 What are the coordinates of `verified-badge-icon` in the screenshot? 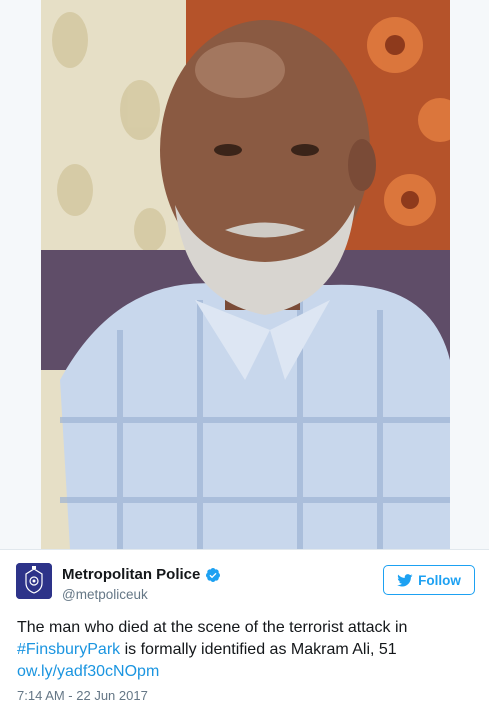 It's located at (213, 575).